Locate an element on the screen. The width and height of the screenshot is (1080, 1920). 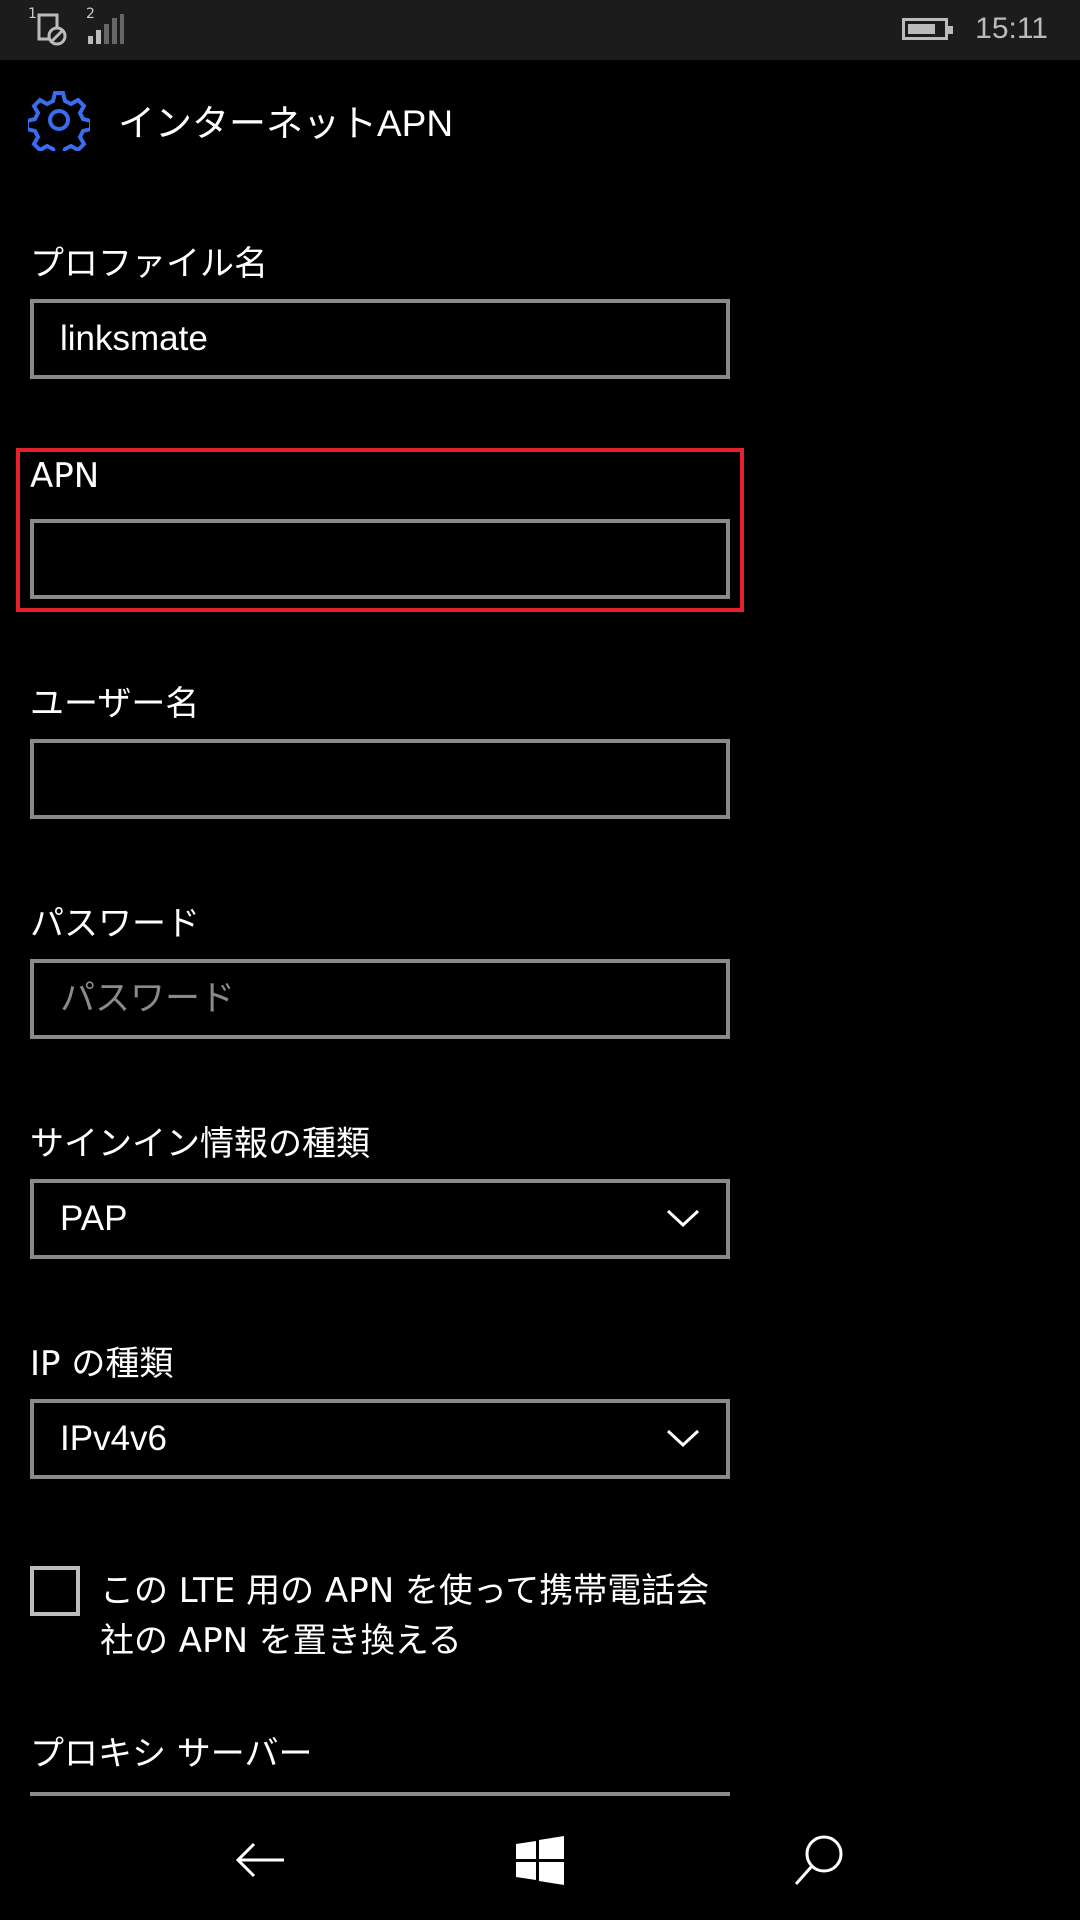
signin-type-label: サインイン情報の種類 is located at coordinates (200, 1144).